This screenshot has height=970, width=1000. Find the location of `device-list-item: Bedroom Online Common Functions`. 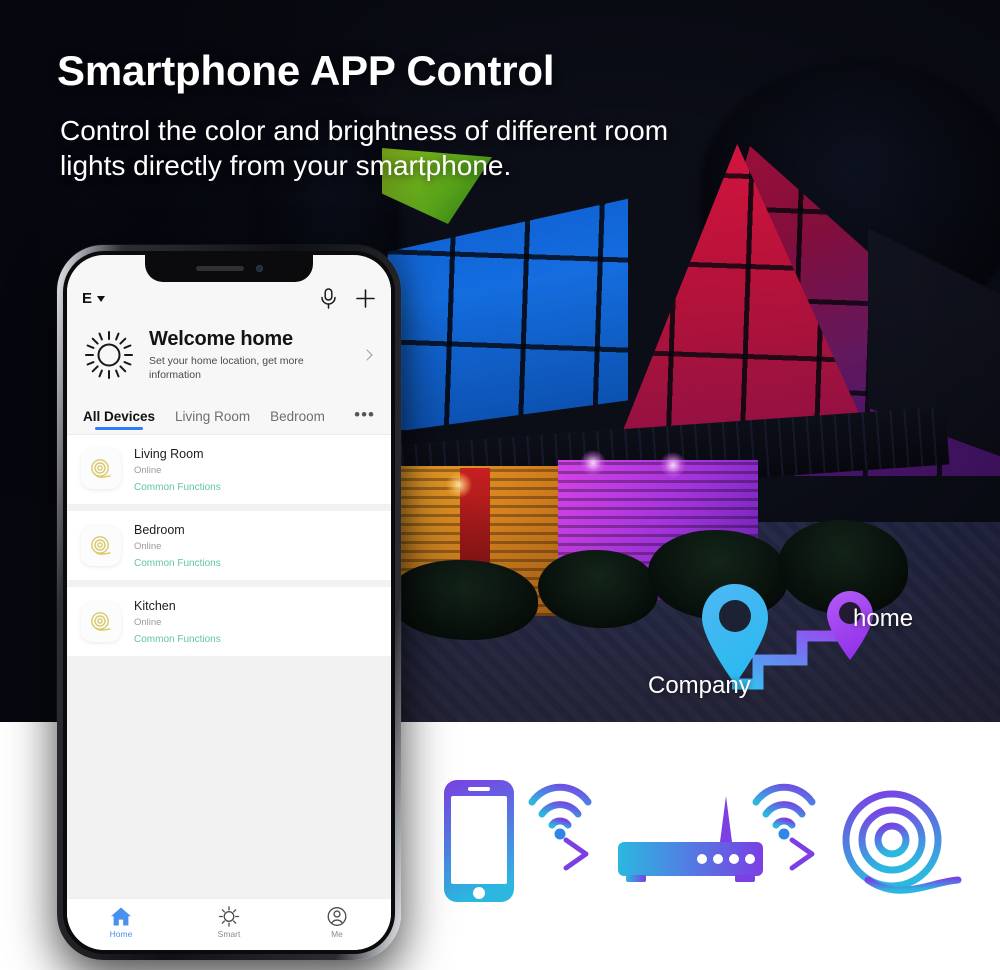

device-list-item: Bedroom Online Common Functions is located at coordinates (229, 546).